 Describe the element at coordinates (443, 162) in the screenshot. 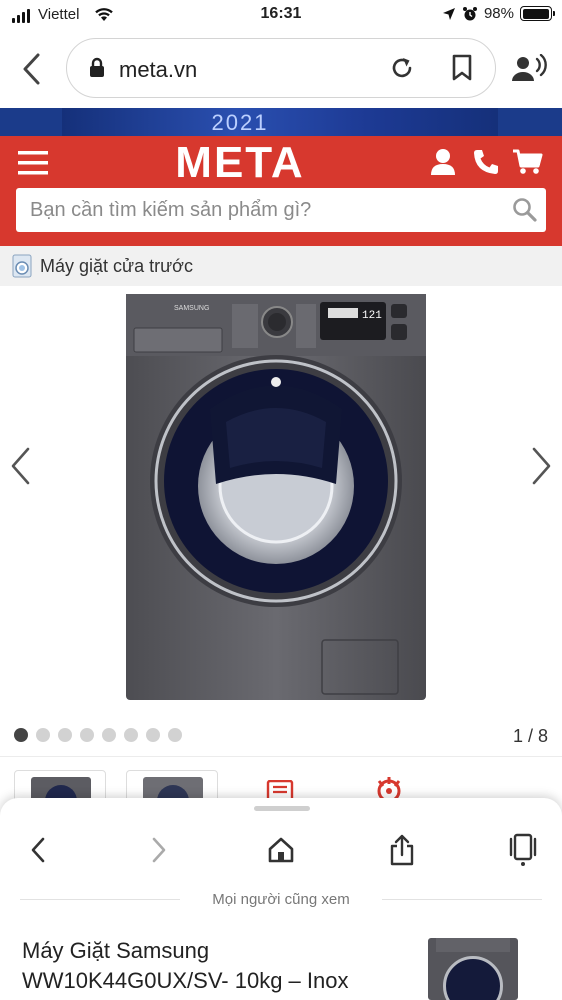

I see `account-icon` at that location.